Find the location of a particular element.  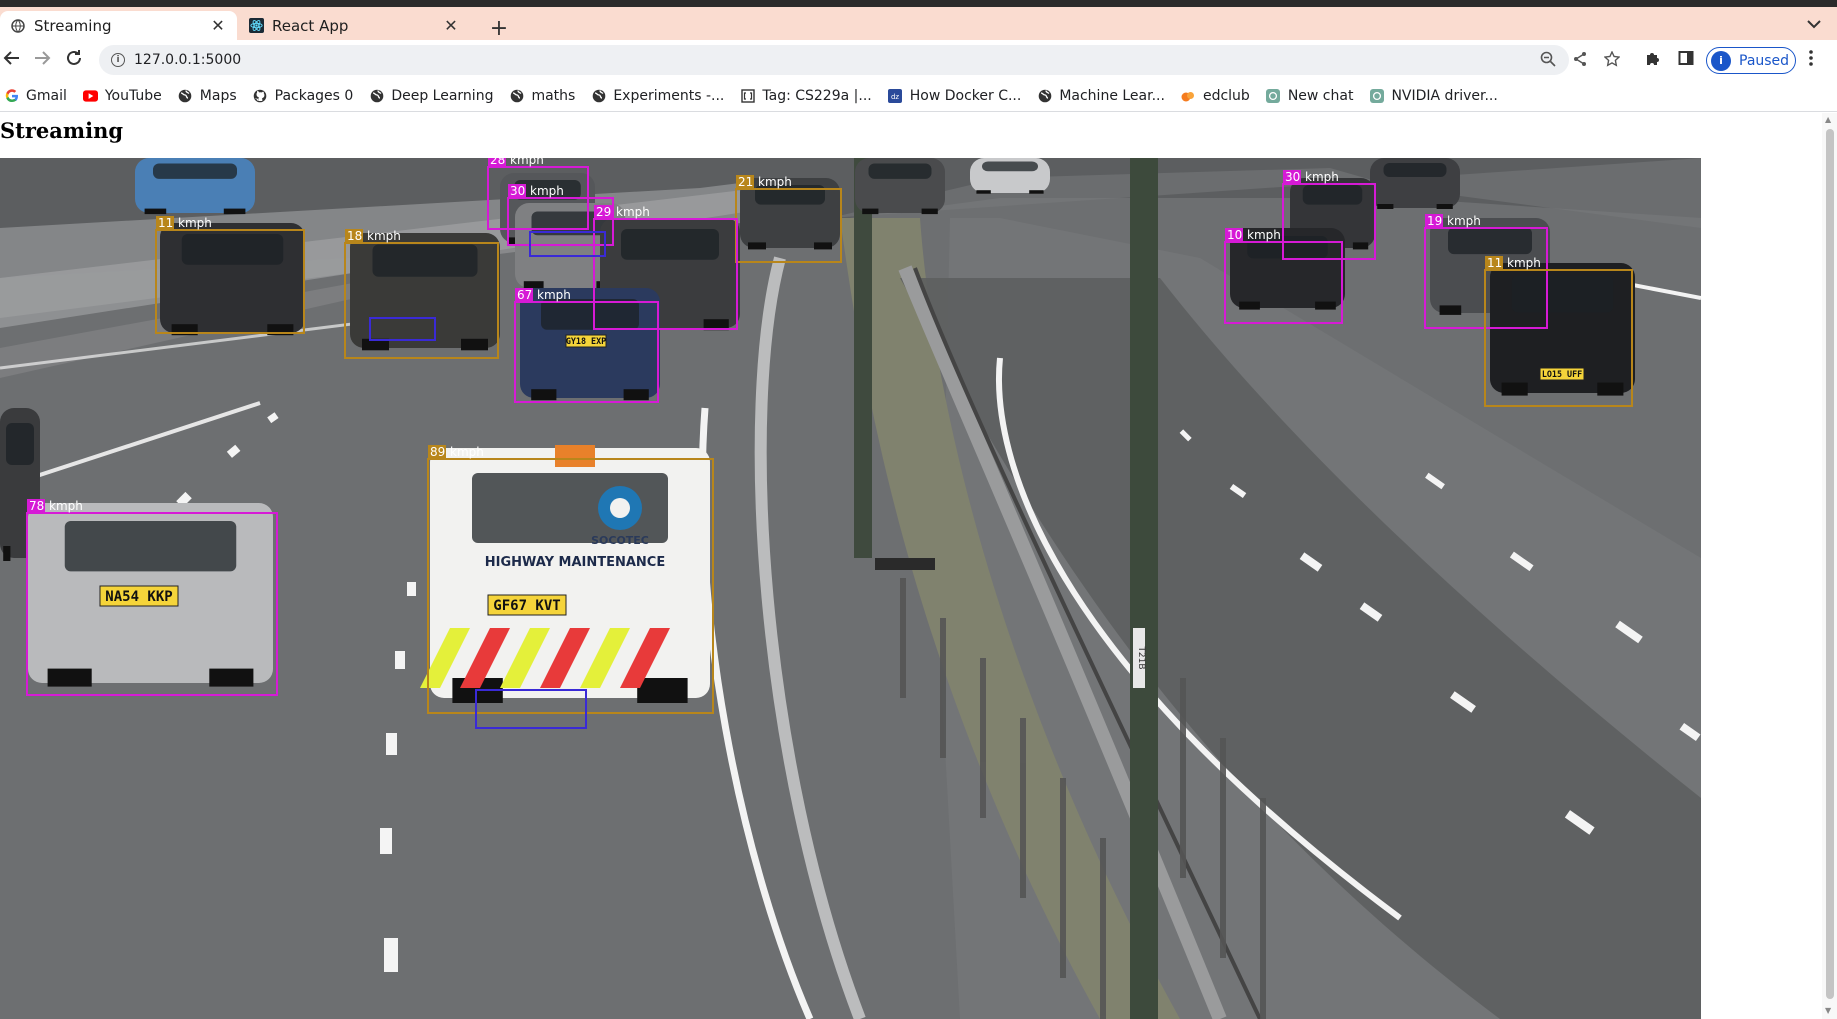

bookmark-maths: maths is located at coordinates (542, 96).